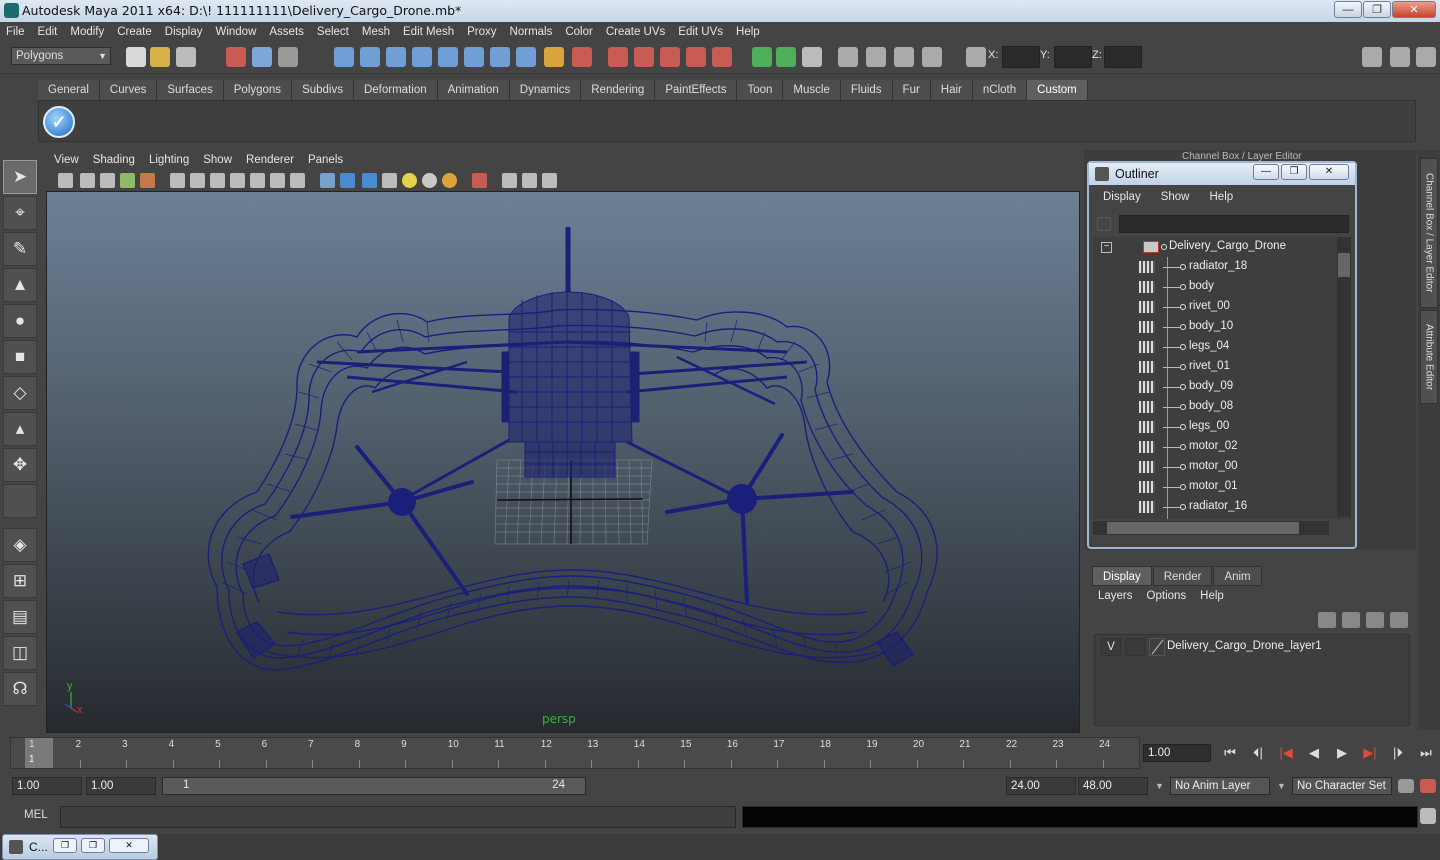  I want to click on anim-layer-dropdown: ▼ No Anim Layer, so click(1212, 786).